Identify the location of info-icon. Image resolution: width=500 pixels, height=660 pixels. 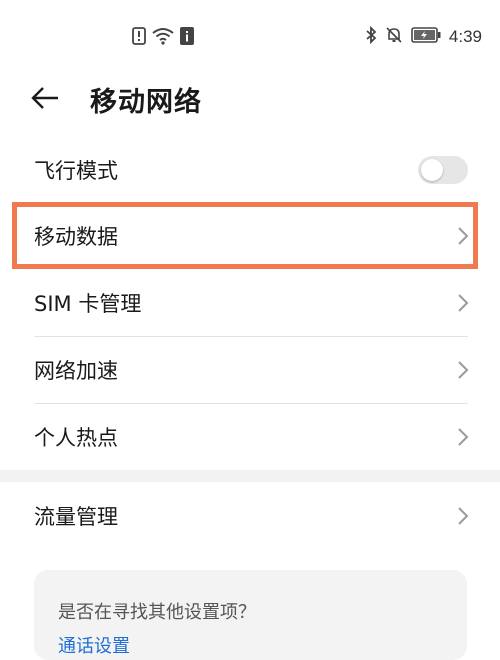
(187, 38).